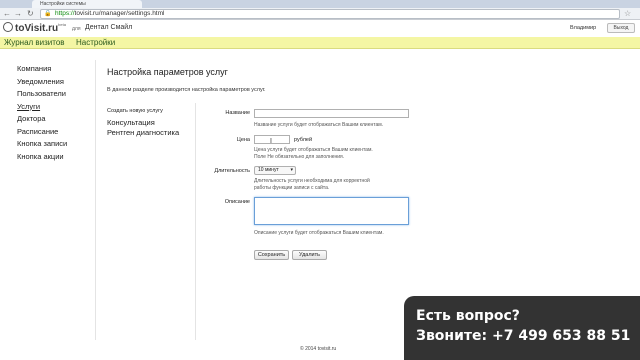  Describe the element at coordinates (320, 4) in the screenshot. I see `browser-tab-bar: Настройки системы` at that location.